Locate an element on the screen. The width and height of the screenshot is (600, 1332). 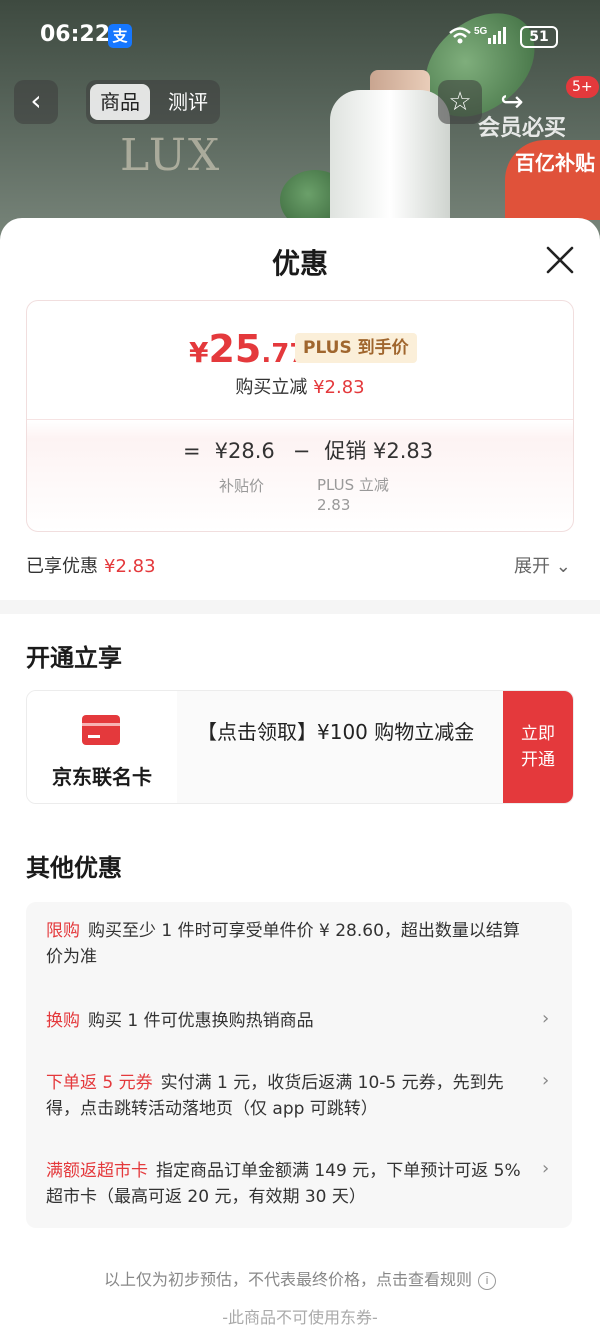
final-price: ¥25.77 is located at coordinates (248, 349).